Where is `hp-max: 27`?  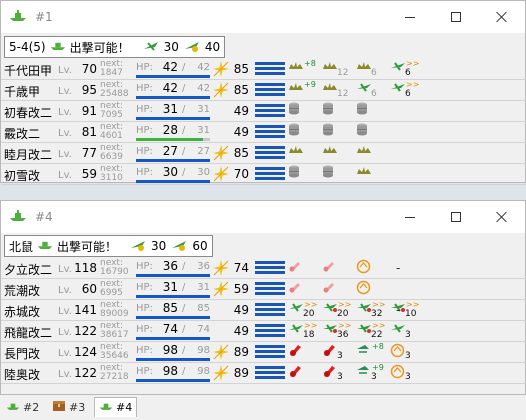
hp-max: 27 is located at coordinates (203, 151).